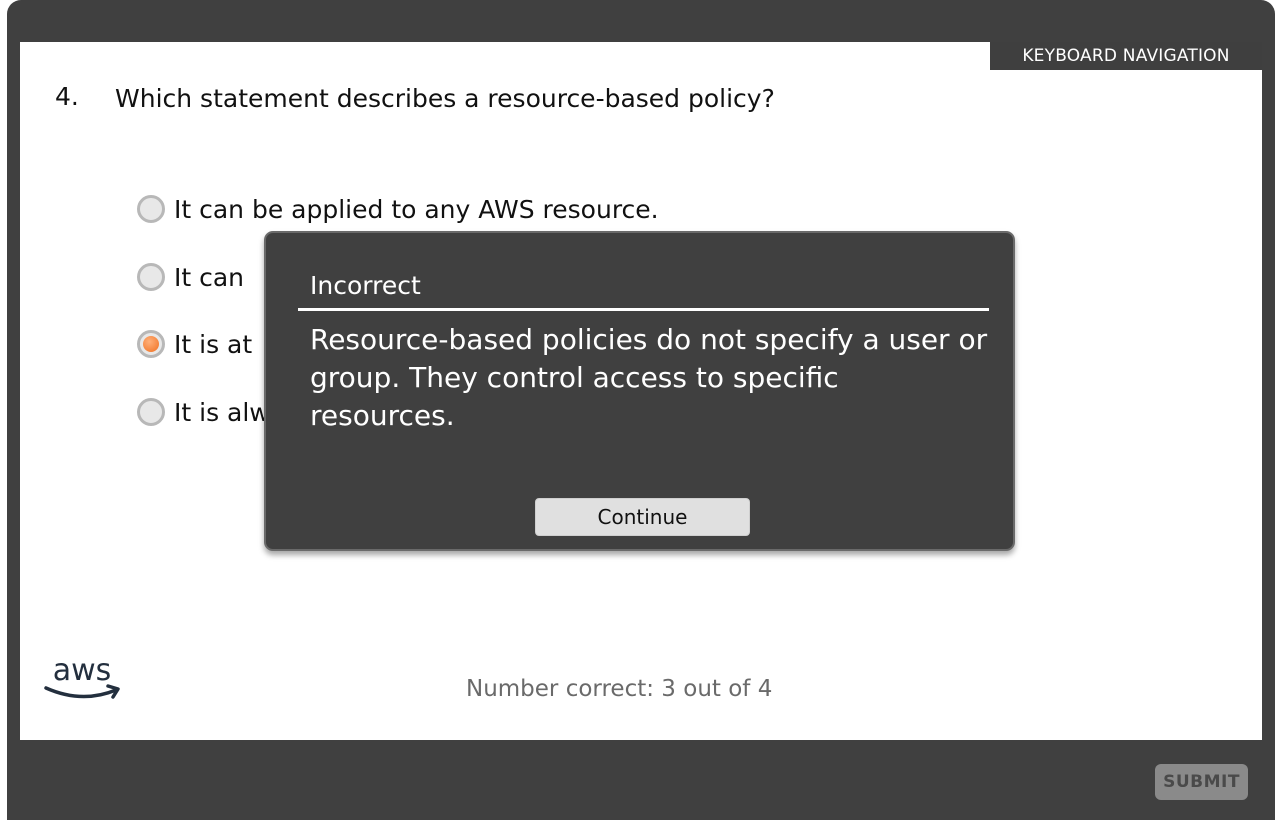  I want to click on answer-option-3: It is at, so click(194, 344).